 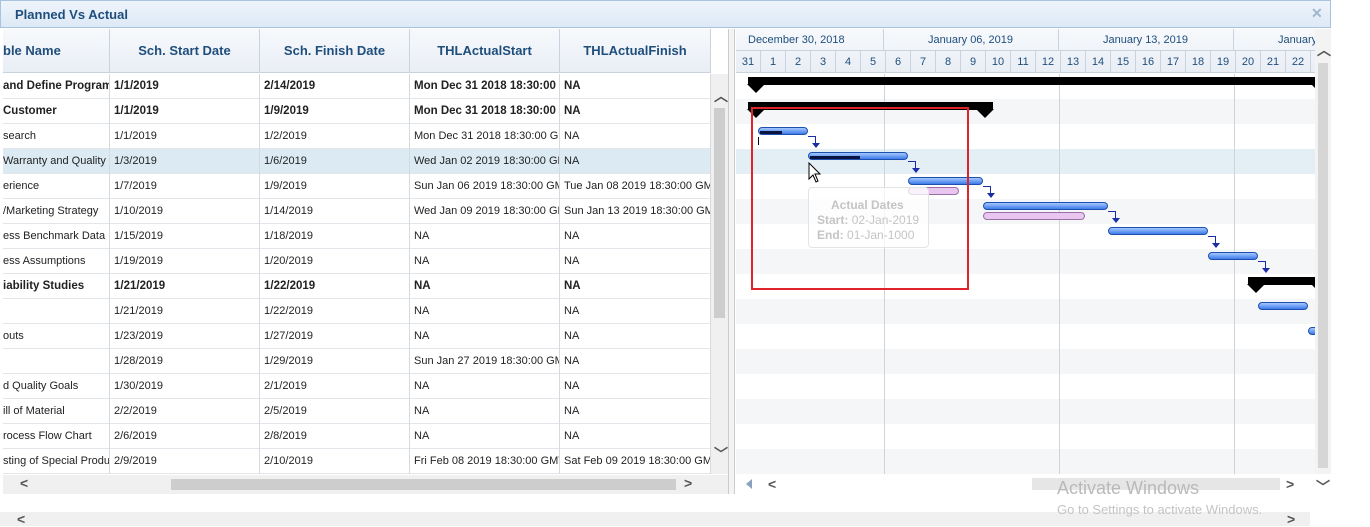 What do you see at coordinates (56, 50) in the screenshot?
I see `column-header-name: ble Name` at bounding box center [56, 50].